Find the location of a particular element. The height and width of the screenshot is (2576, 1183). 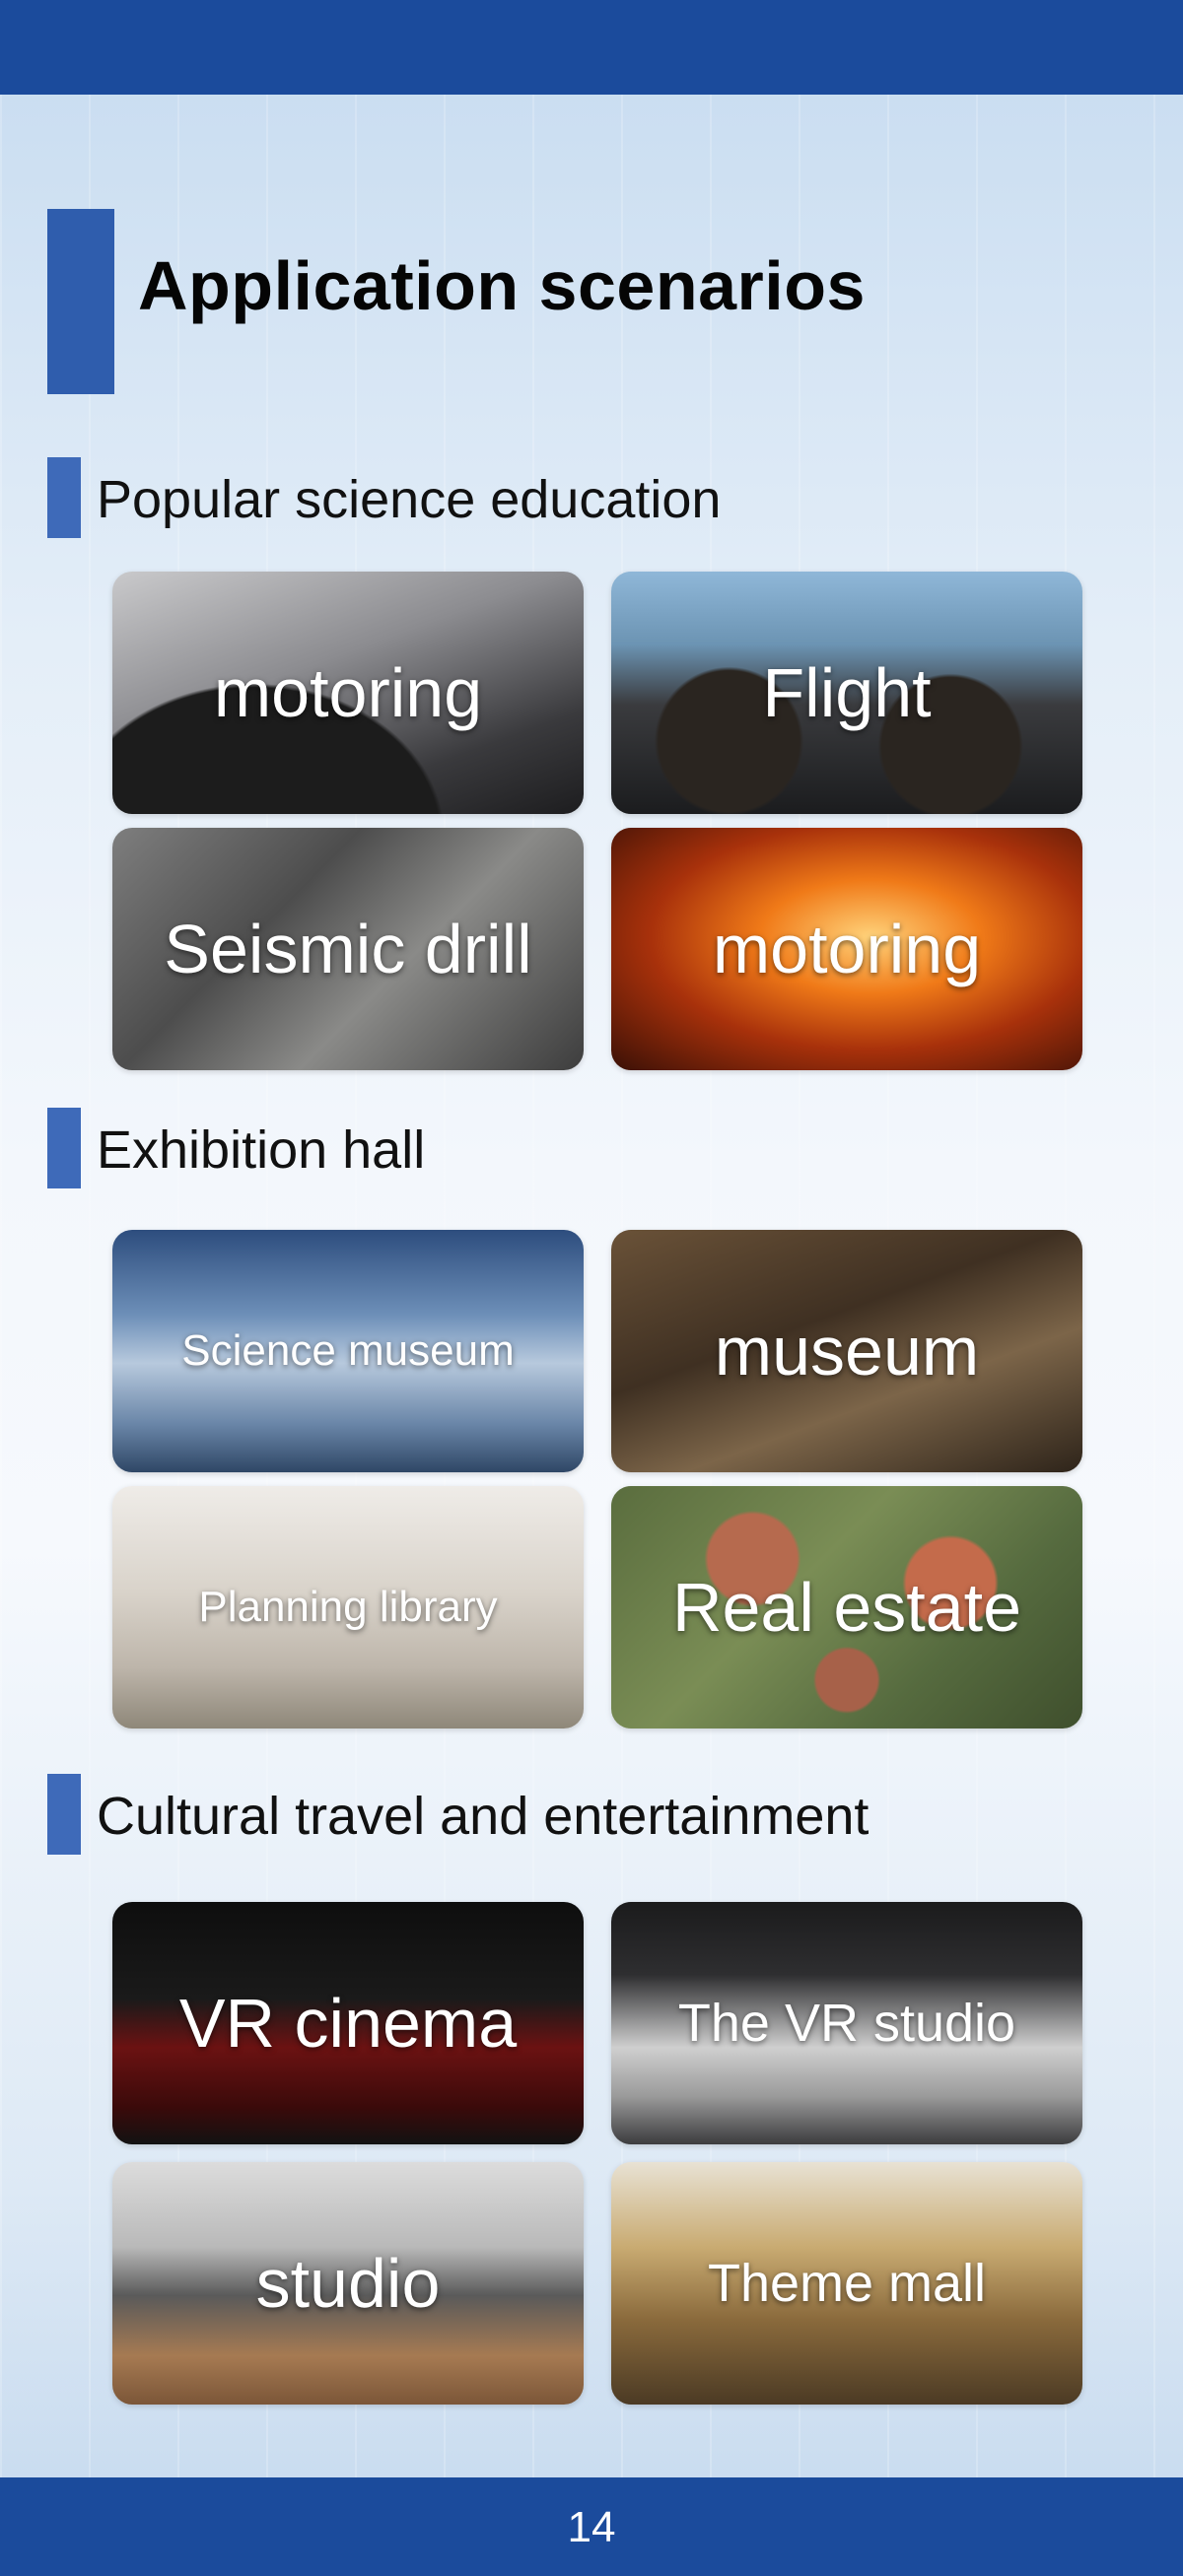

tile-caption: Flight is located at coordinates (847, 693).